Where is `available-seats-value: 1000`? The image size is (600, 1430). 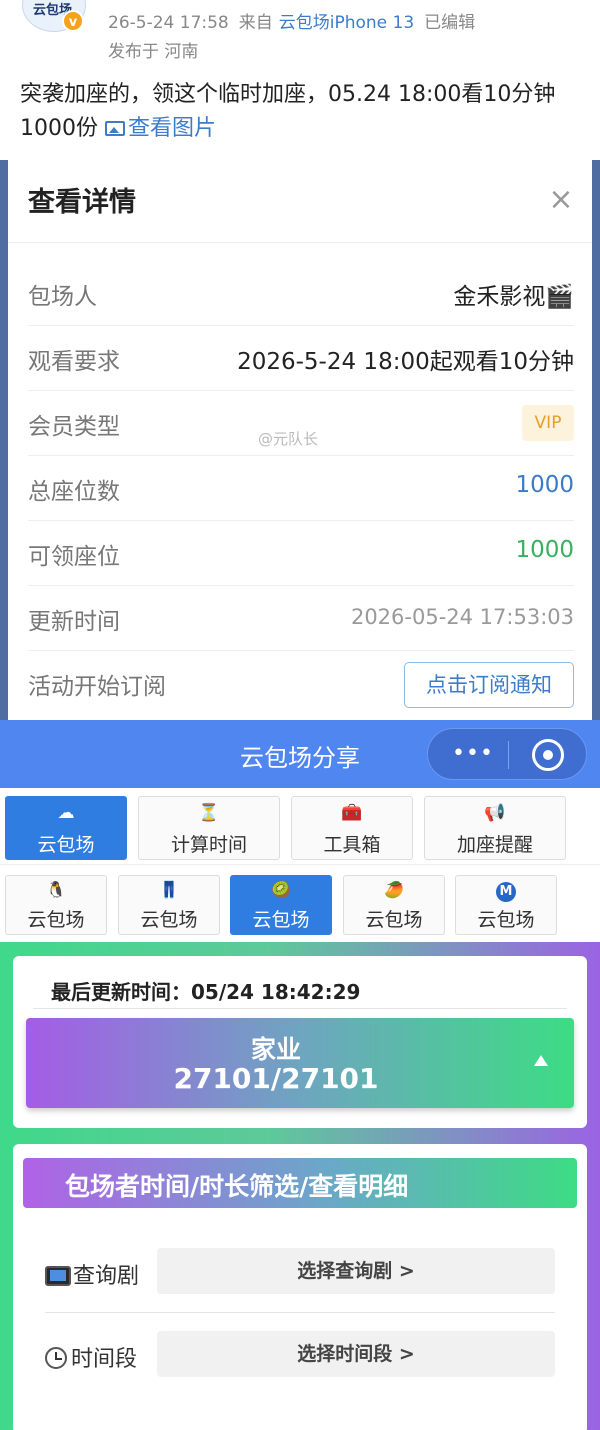 available-seats-value: 1000 is located at coordinates (544, 550).